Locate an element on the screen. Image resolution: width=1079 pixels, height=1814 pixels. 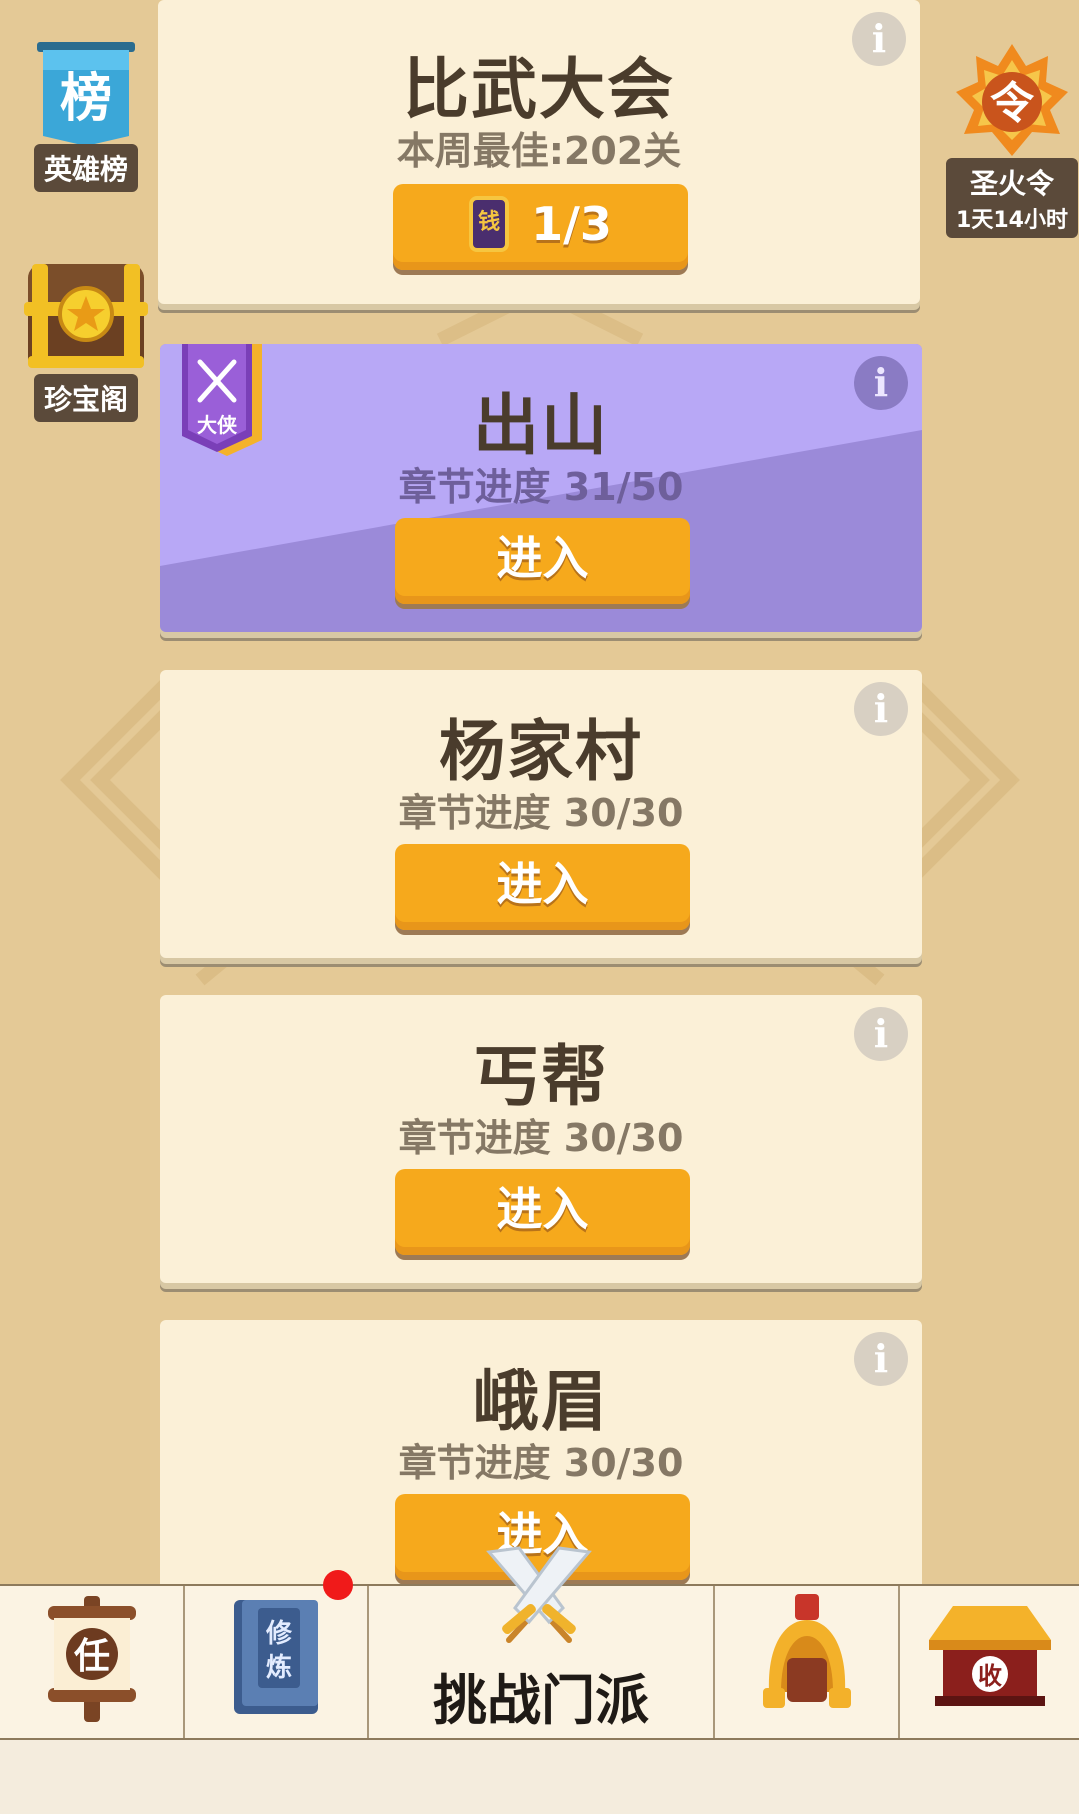
card-subtitle: 本周最佳:202关 is located at coordinates (539, 151).